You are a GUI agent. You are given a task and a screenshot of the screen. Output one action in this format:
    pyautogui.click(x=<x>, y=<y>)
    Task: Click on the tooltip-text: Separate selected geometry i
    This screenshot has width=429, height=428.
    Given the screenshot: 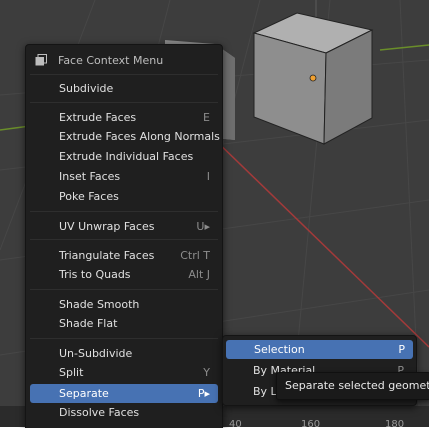 What is the action you would take?
    pyautogui.click(x=357, y=385)
    